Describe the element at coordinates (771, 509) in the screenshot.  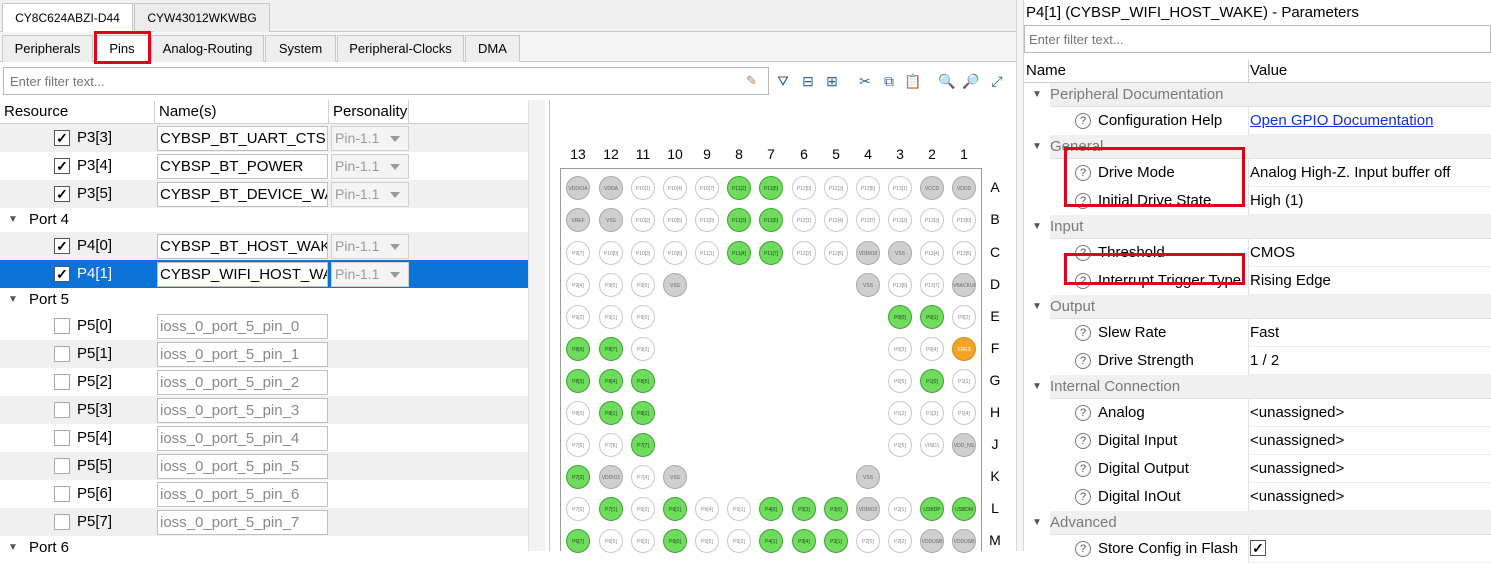
I see `package-pin: P4[0]` at that location.